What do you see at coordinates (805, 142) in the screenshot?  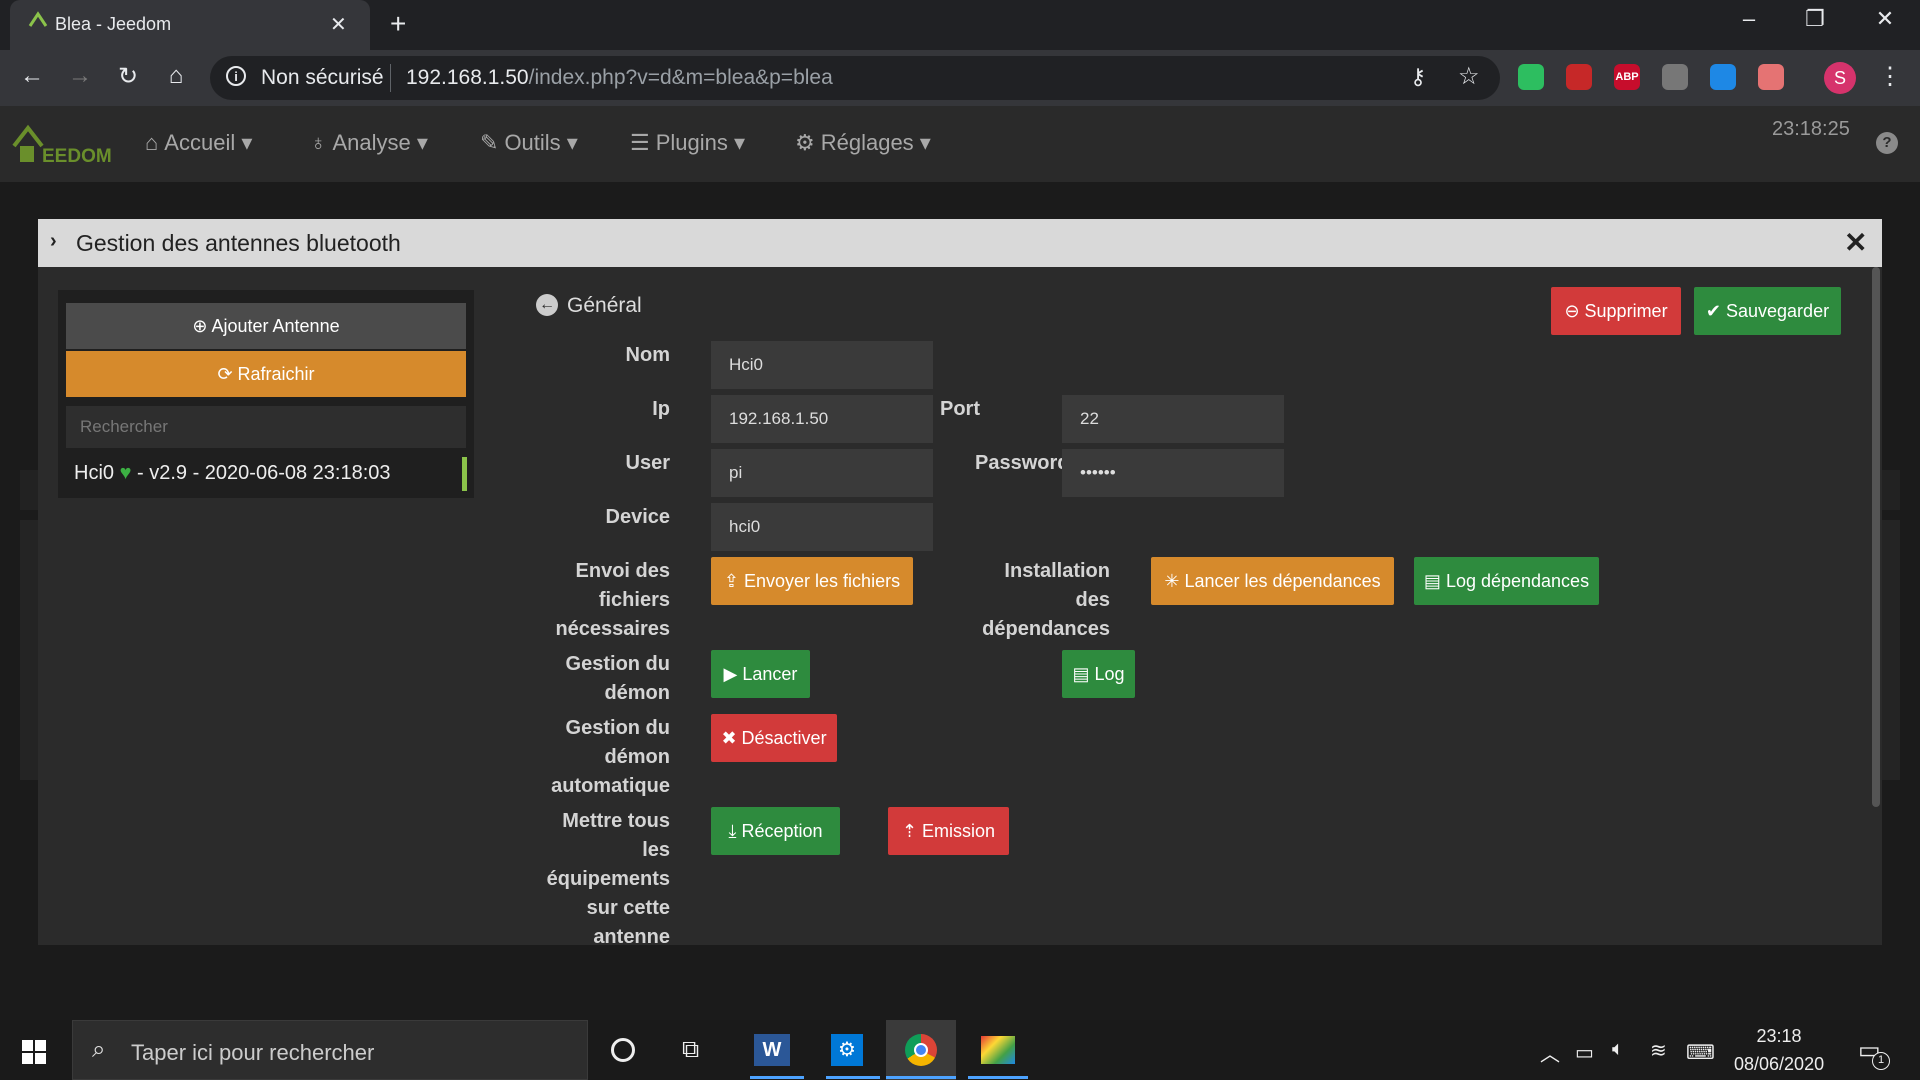 I see `cog-icon: ⚙` at bounding box center [805, 142].